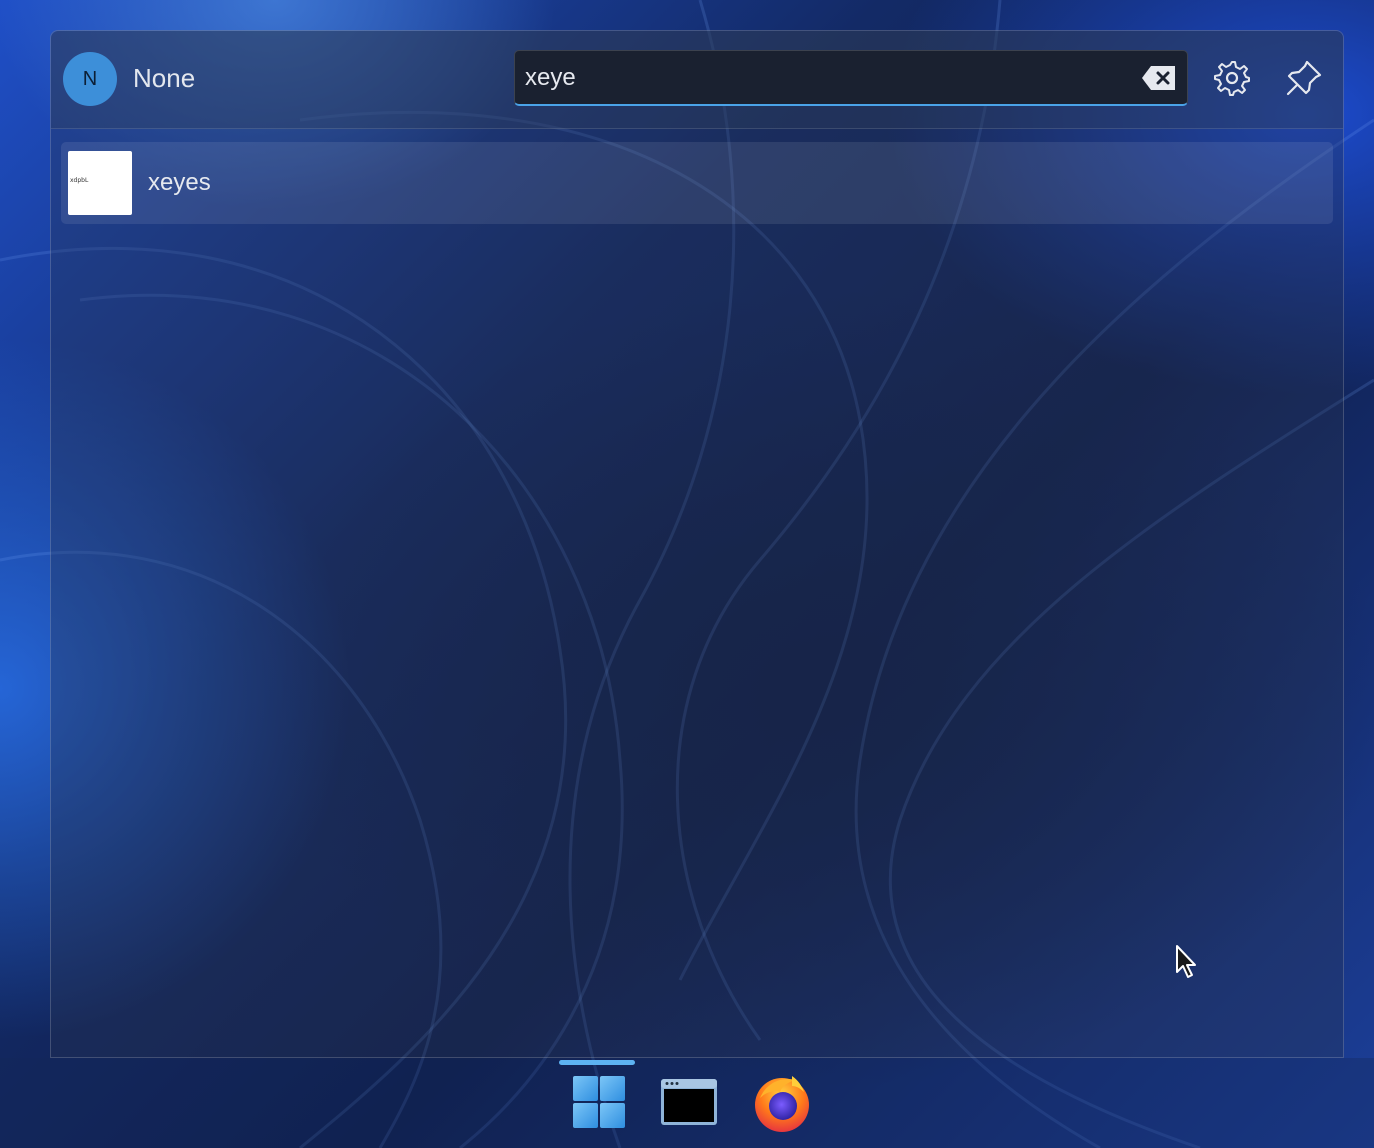  I want to click on windows-start-icon, so click(599, 1102).